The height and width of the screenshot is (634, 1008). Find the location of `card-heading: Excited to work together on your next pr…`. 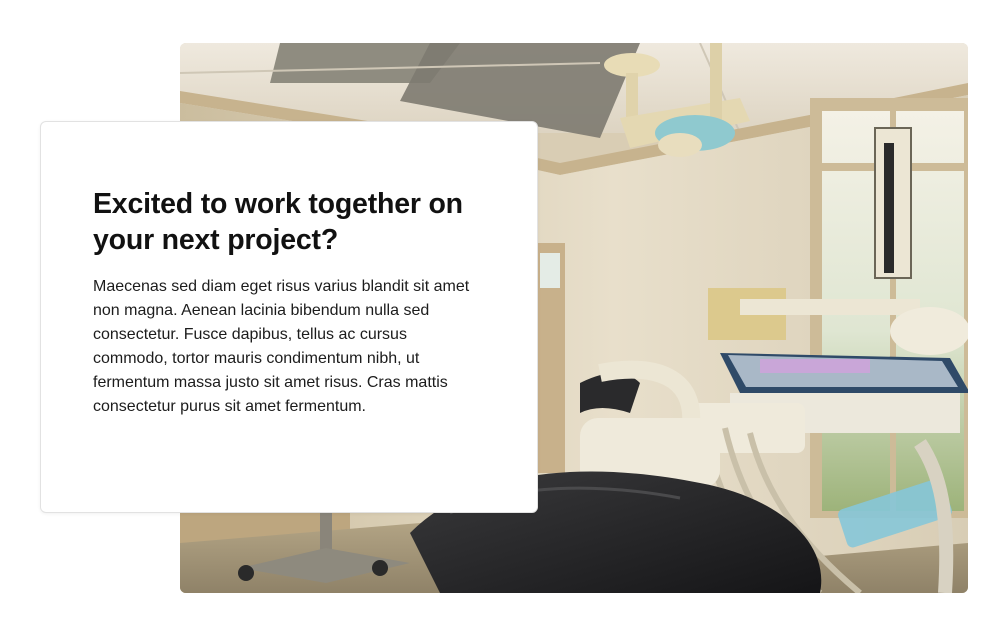

card-heading: Excited to work together on your next pr… is located at coordinates (278, 222).